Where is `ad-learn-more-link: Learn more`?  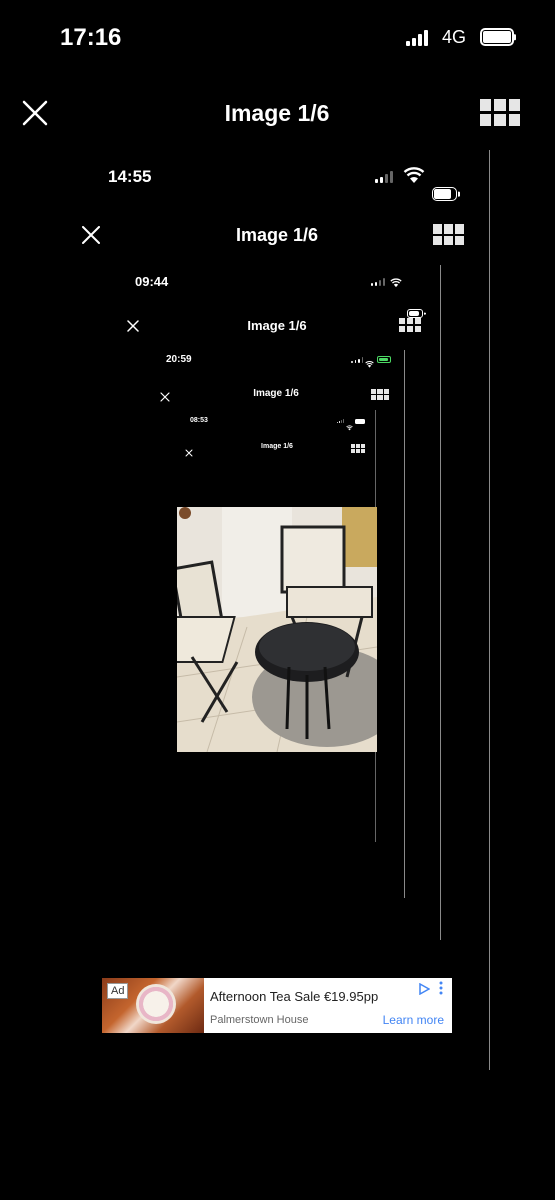 ad-learn-more-link: Learn more is located at coordinates (413, 1020).